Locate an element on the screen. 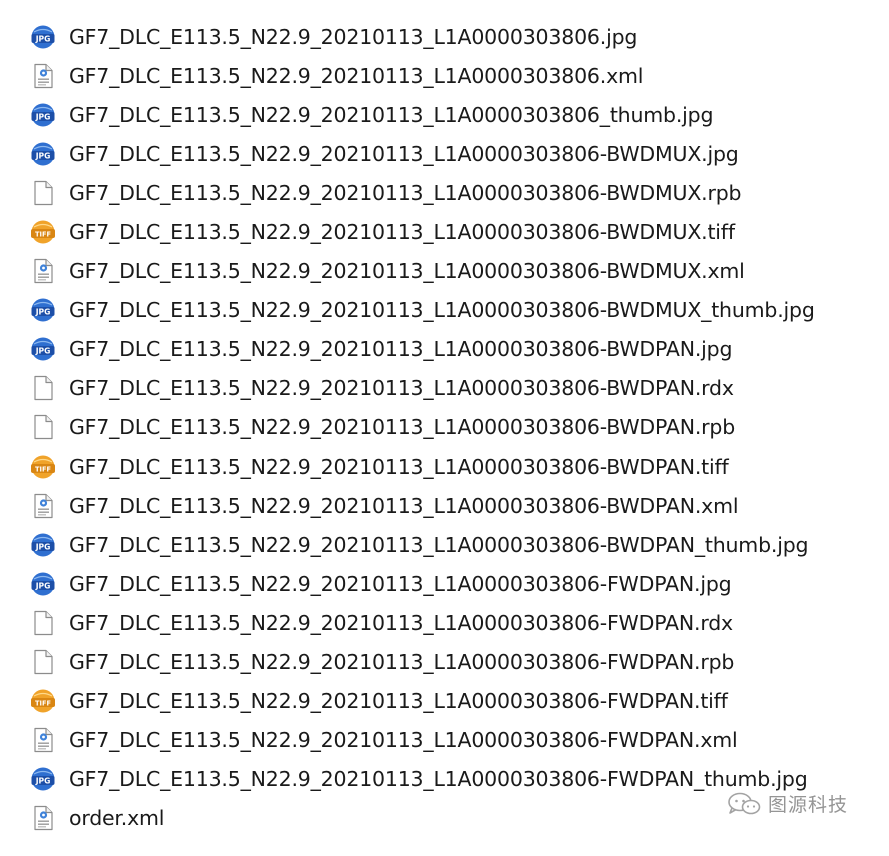 The height and width of the screenshot is (856, 889). file-name: order.xml is located at coordinates (117, 818).